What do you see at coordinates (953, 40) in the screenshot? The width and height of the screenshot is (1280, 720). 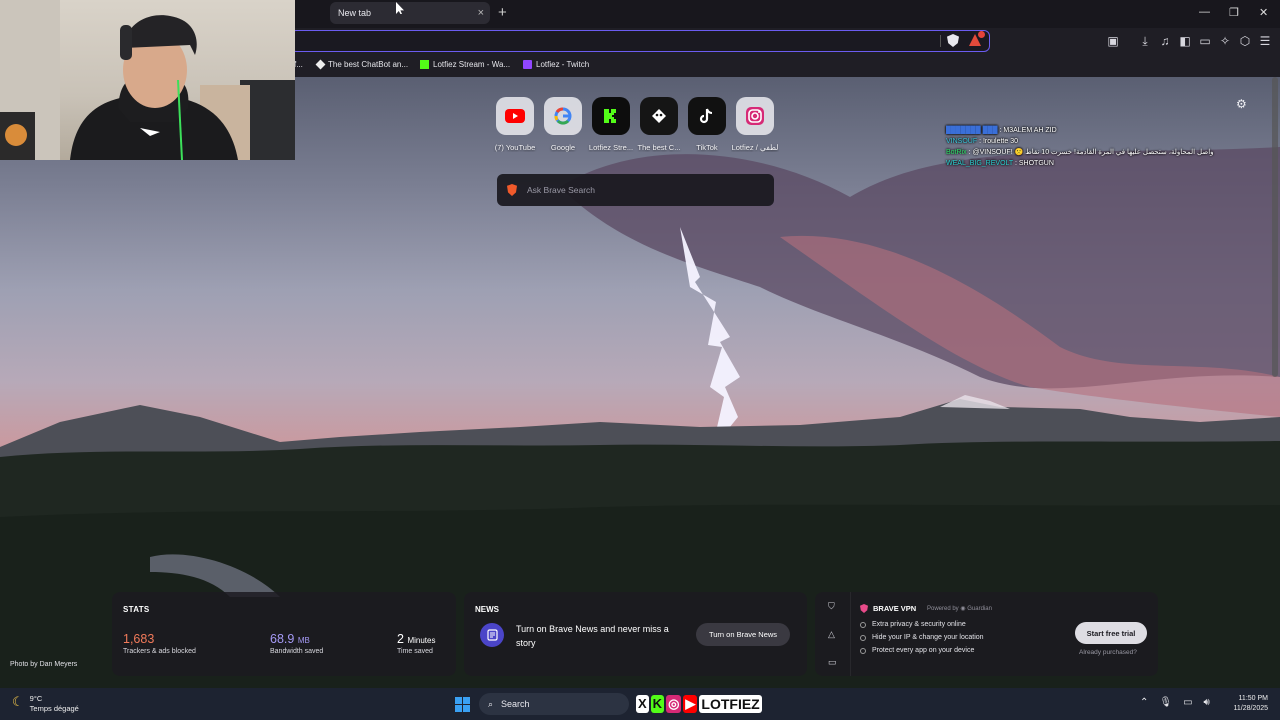 I see `brave-shields-icon` at bounding box center [953, 40].